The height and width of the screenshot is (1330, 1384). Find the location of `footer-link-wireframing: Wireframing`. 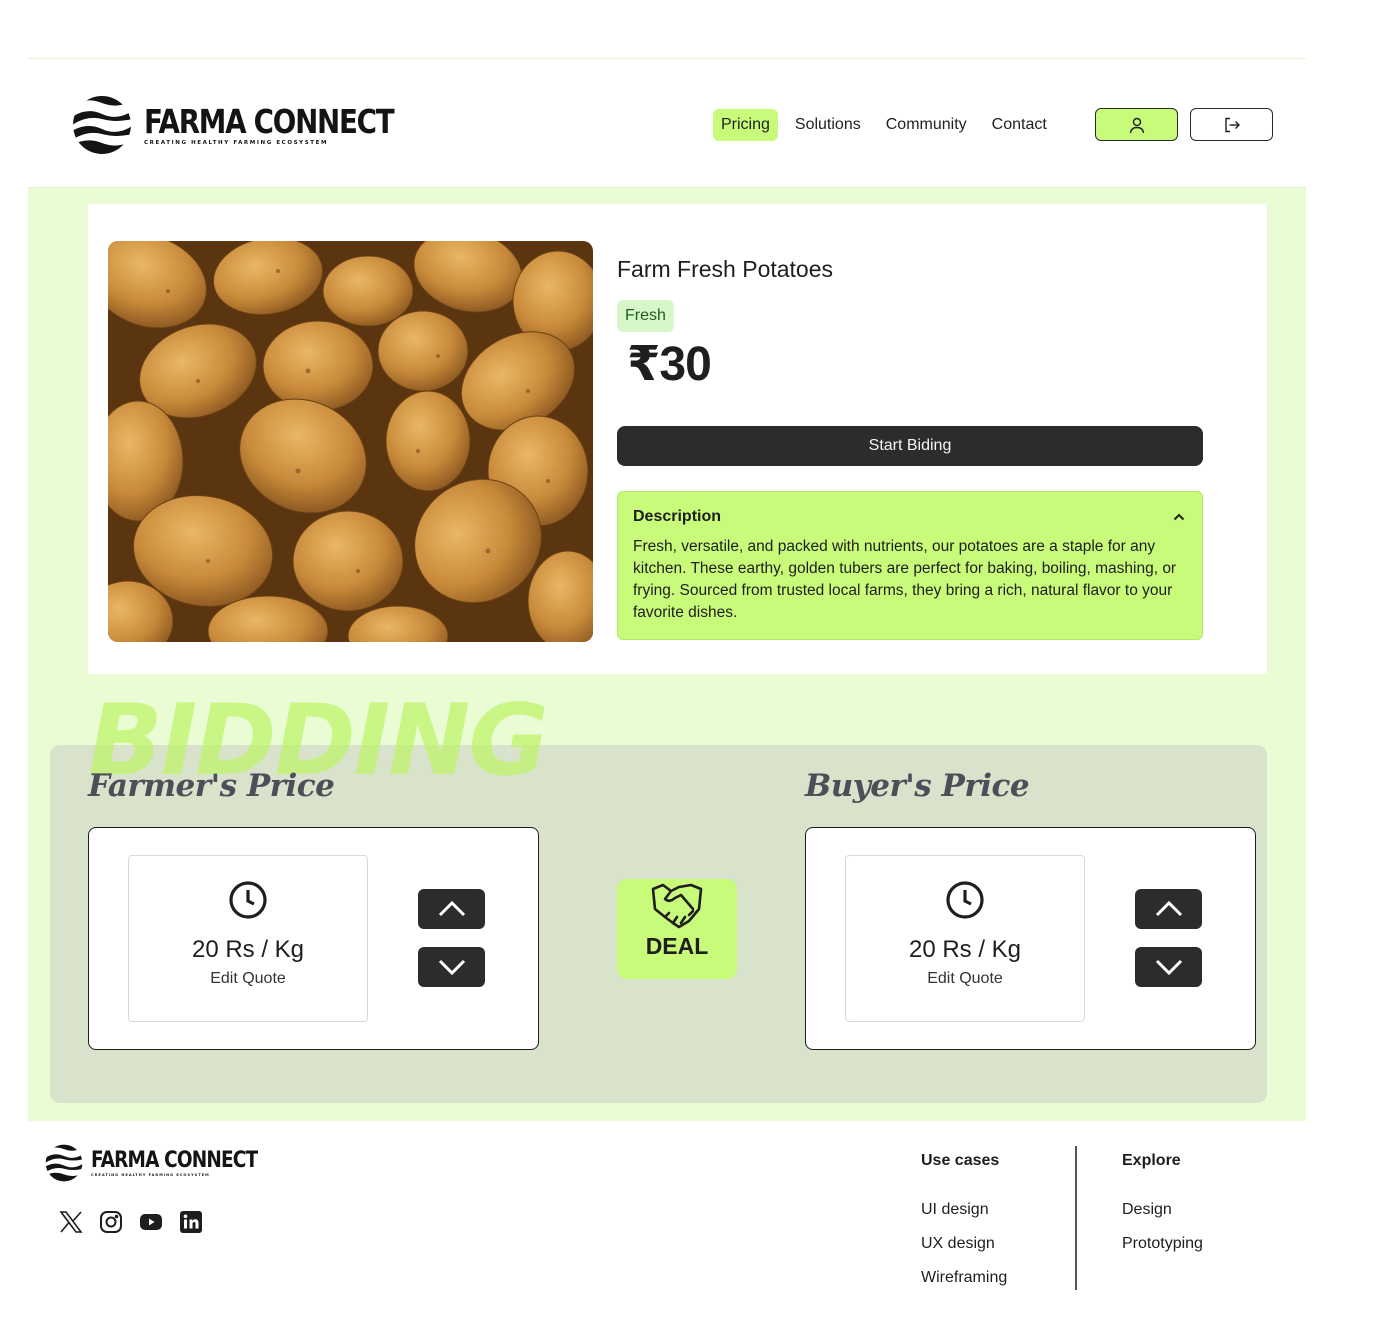

footer-link-wireframing: Wireframing is located at coordinates (964, 1278).